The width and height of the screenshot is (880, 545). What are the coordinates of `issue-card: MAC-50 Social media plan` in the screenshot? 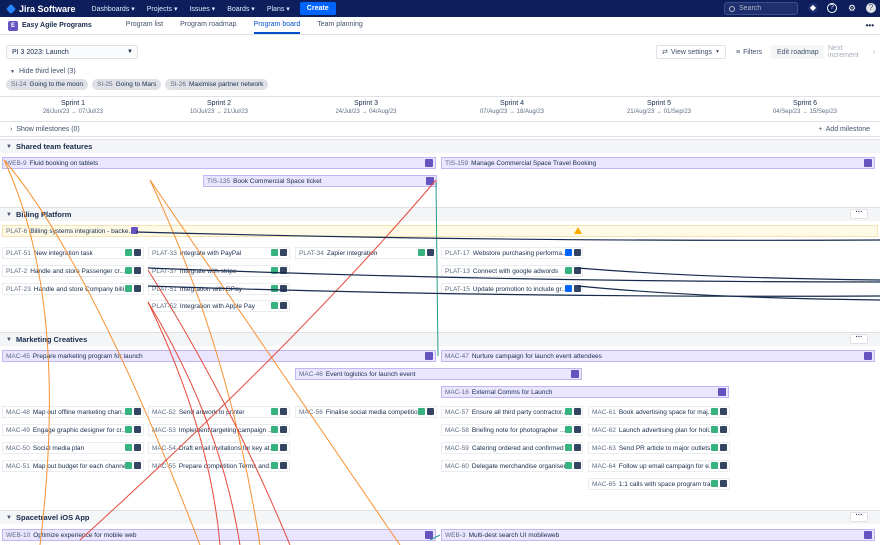 It's located at (73, 448).